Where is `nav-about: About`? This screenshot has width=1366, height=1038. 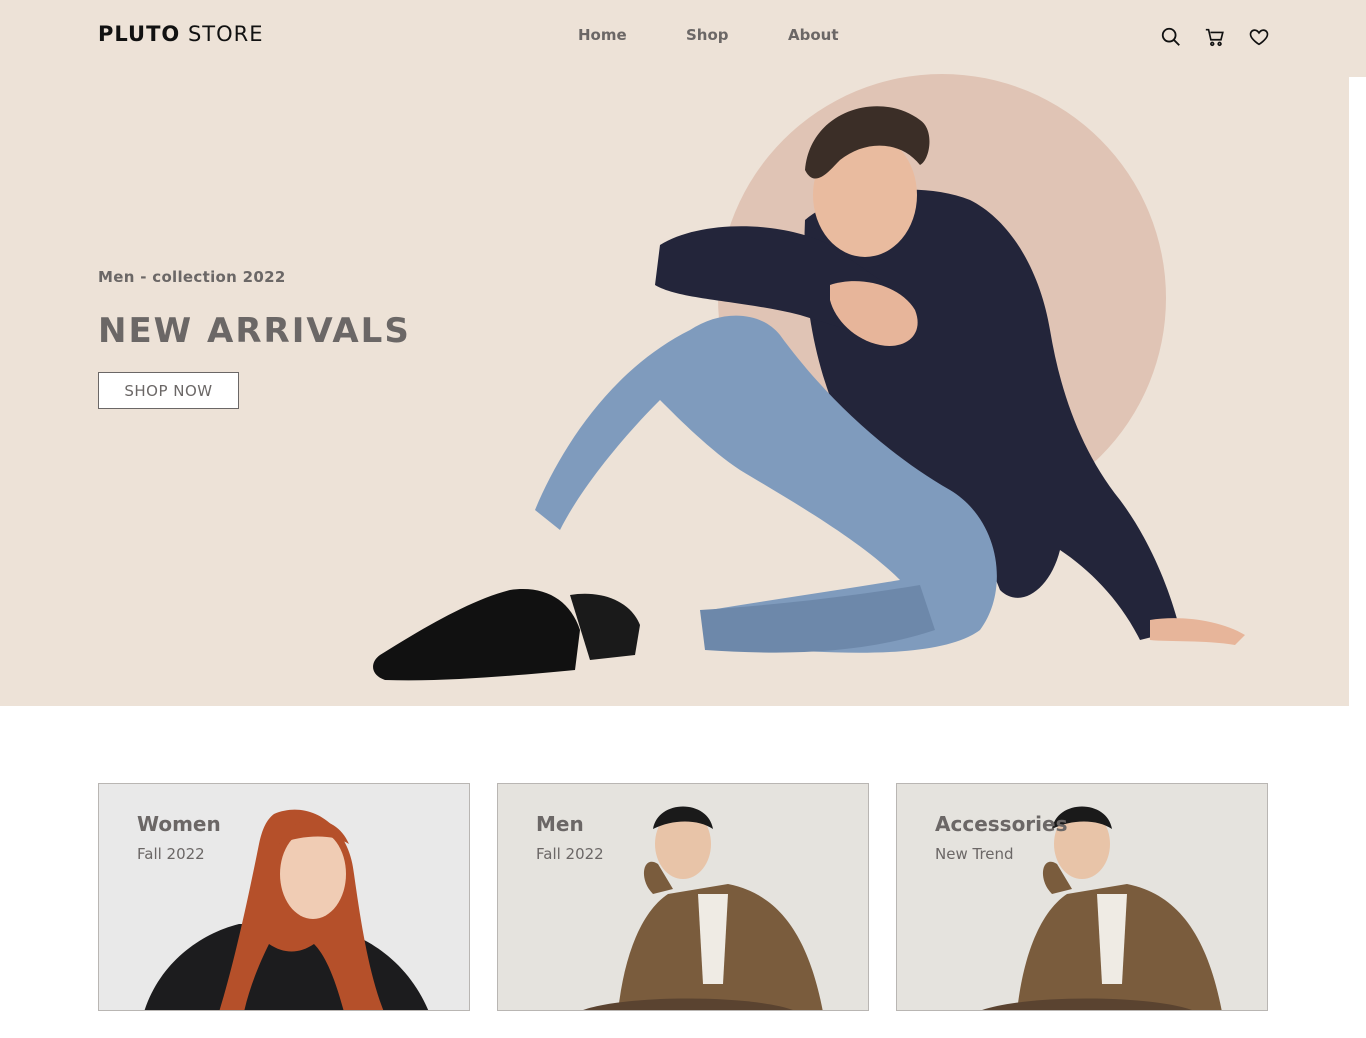
nav-about: About is located at coordinates (813, 35).